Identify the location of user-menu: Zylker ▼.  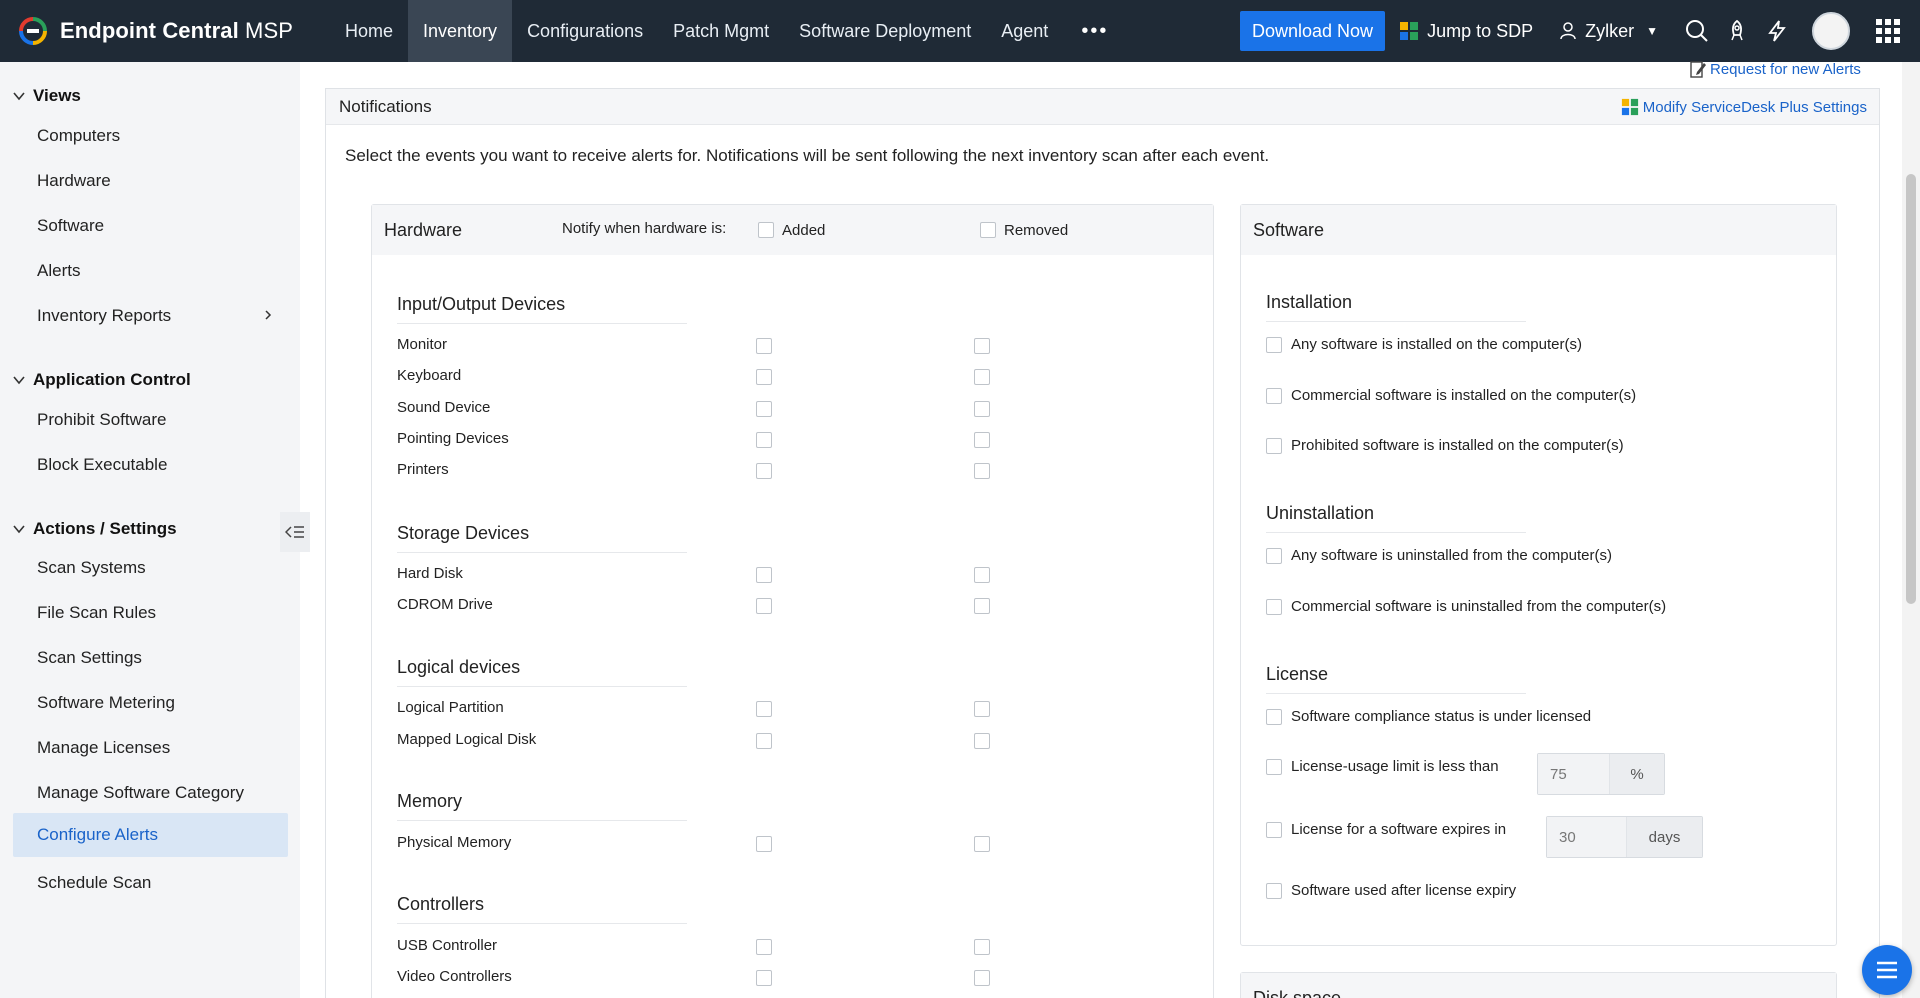
(1608, 31).